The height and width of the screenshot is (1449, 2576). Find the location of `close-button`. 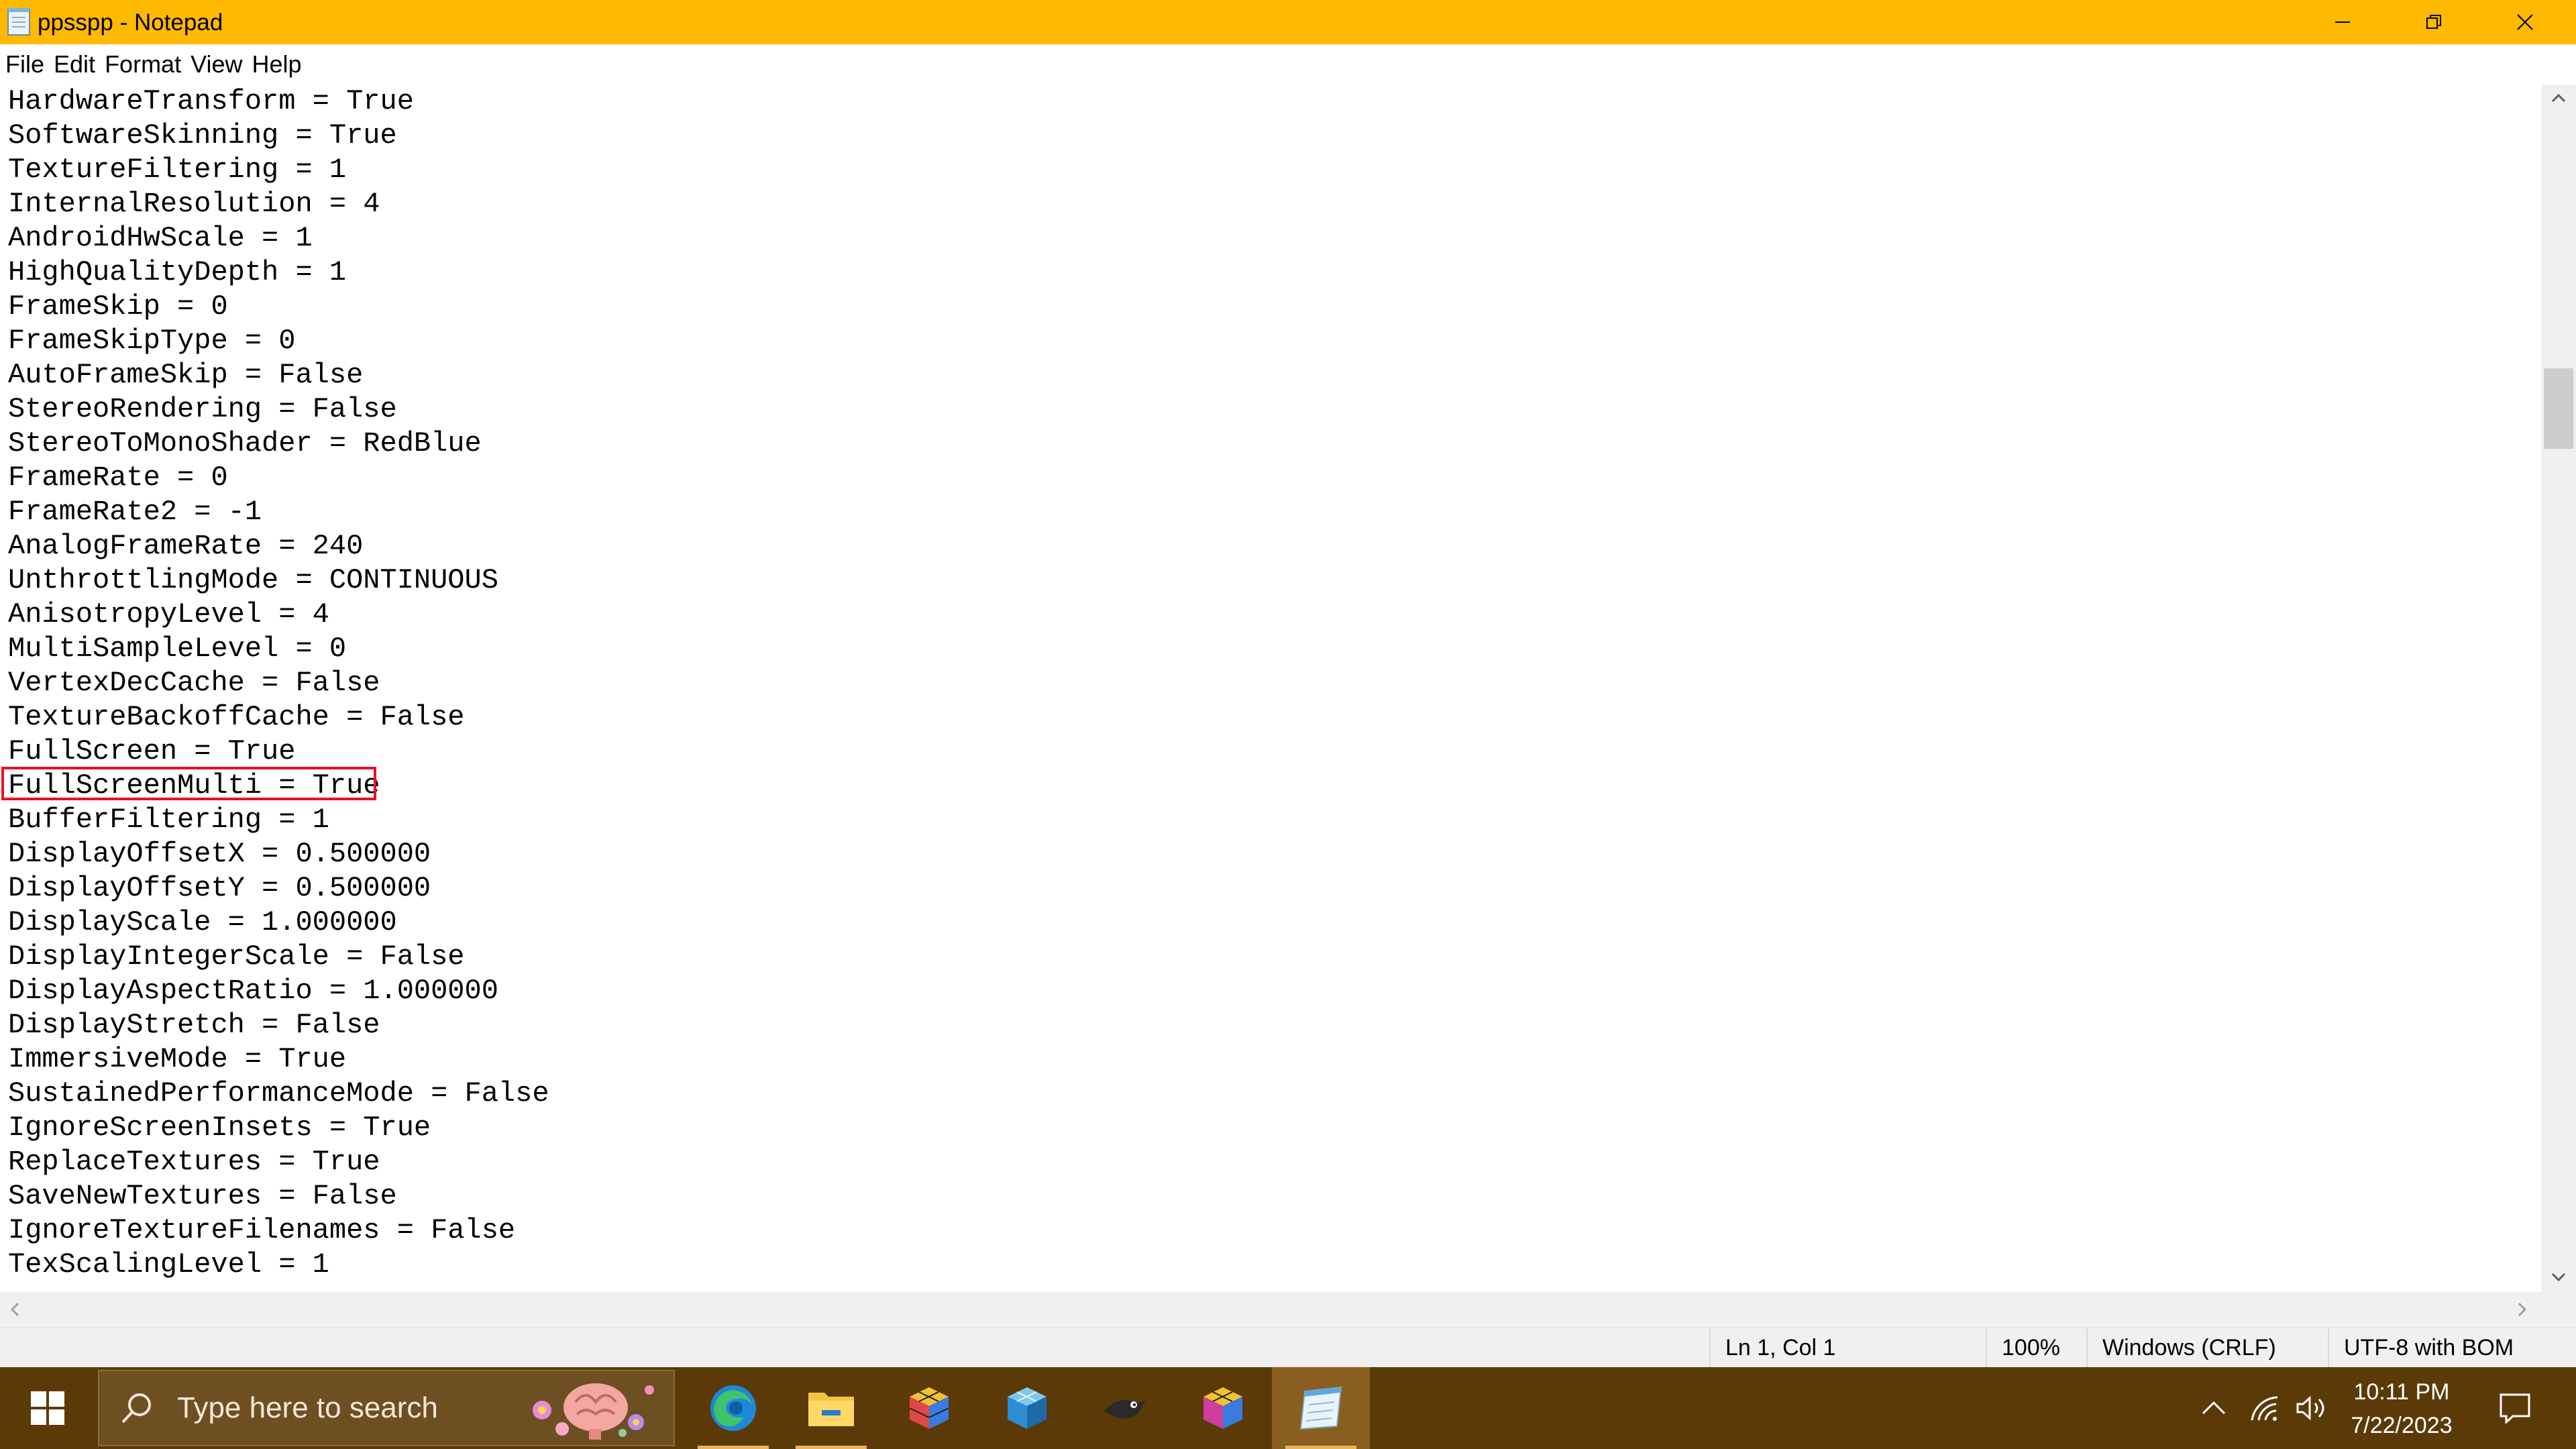

close-button is located at coordinates (2525, 22).